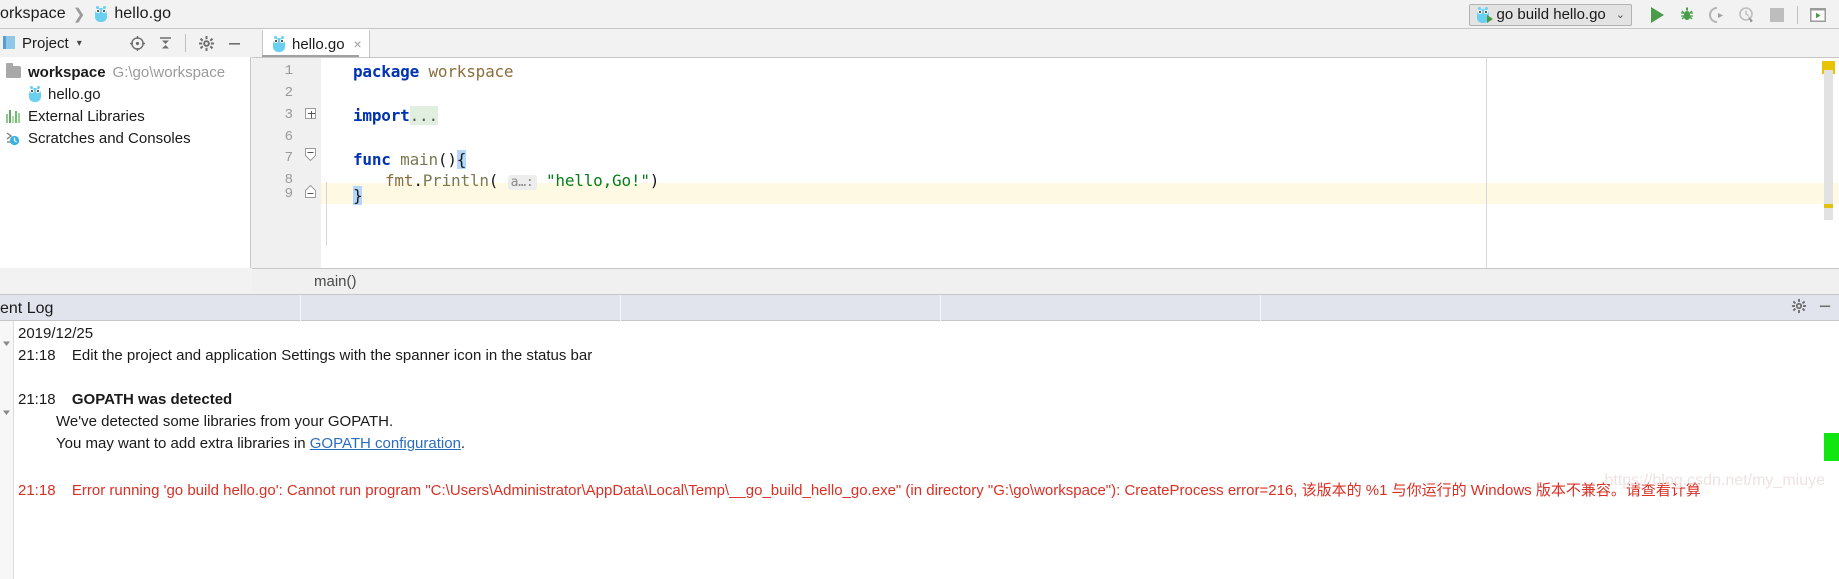  What do you see at coordinates (288, 194) in the screenshot?
I see `line-number-current: 9` at bounding box center [288, 194].